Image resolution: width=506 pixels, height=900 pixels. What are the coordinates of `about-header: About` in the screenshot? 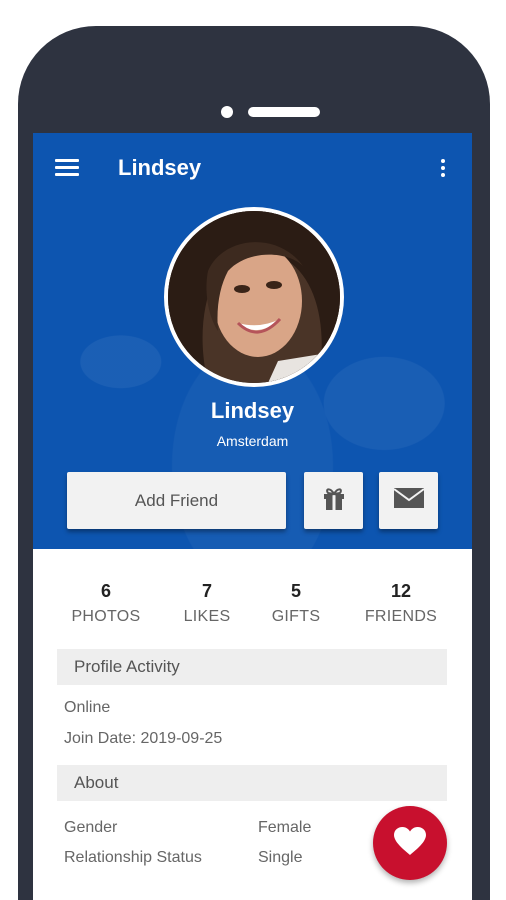 It's located at (252, 783).